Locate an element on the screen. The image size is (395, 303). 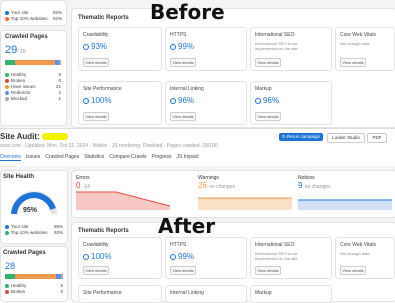
health-legend-row: Your site 95% is located at coordinates (34, 226).